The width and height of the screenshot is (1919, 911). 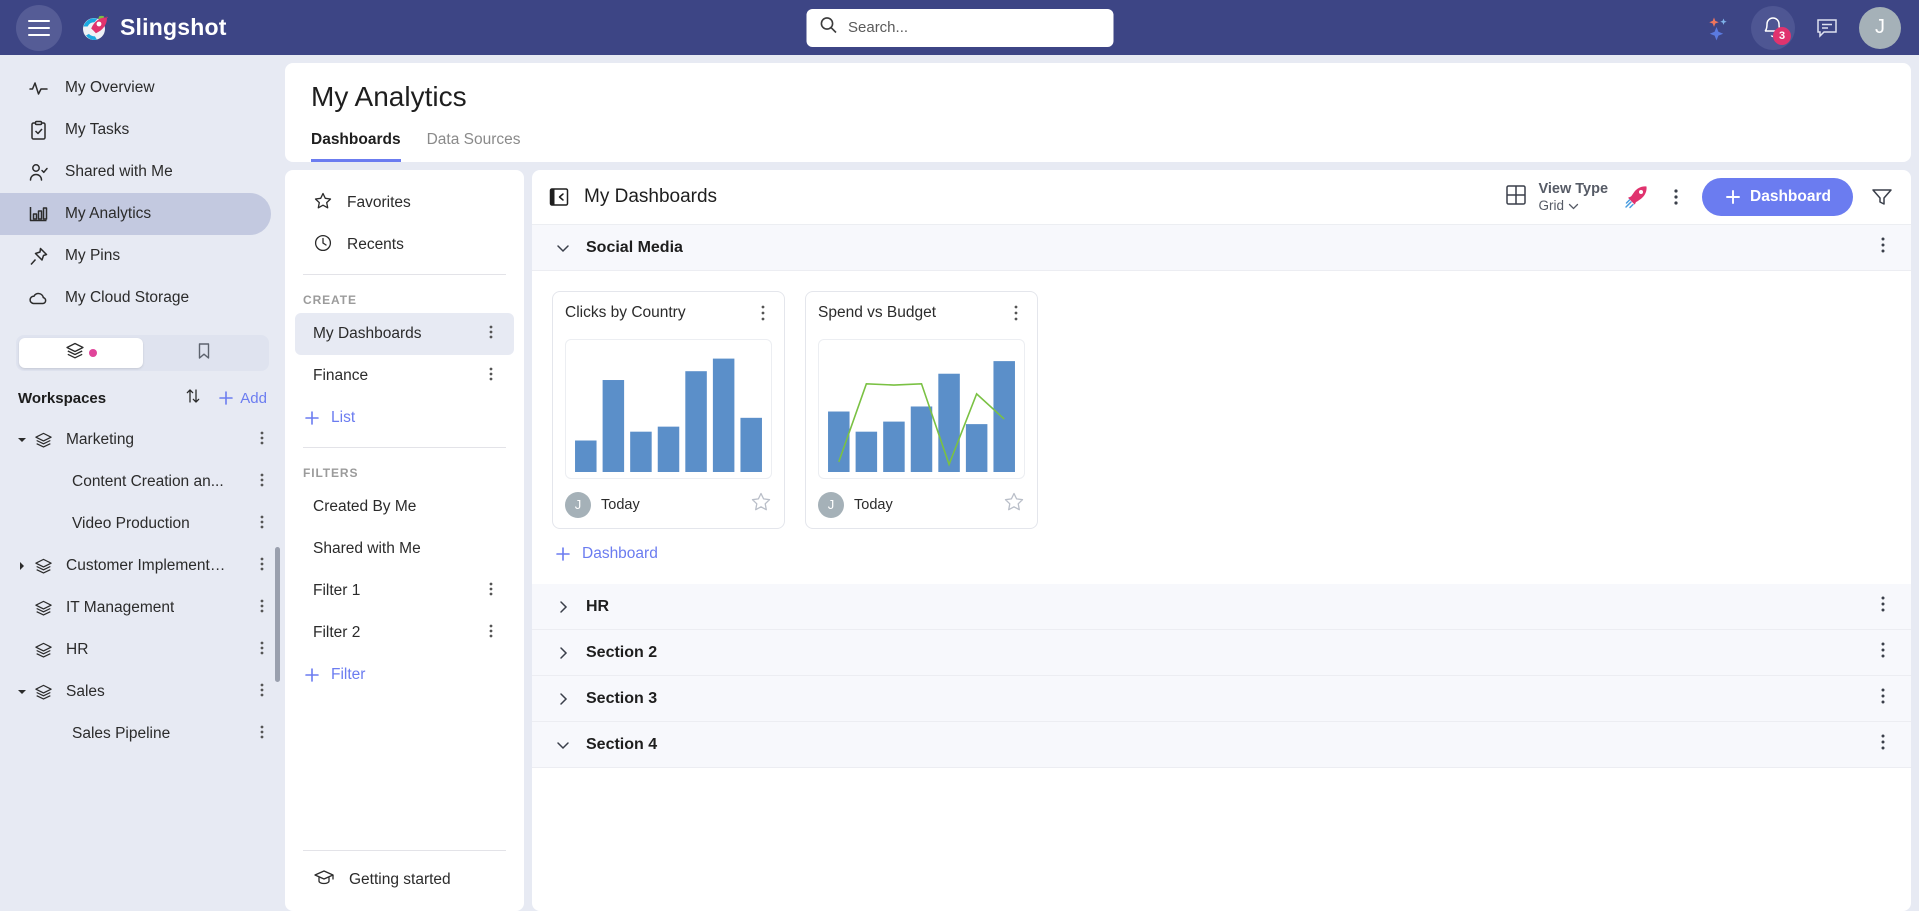 What do you see at coordinates (404, 591) in the screenshot?
I see `midpanel-filter-1: Filter 1` at bounding box center [404, 591].